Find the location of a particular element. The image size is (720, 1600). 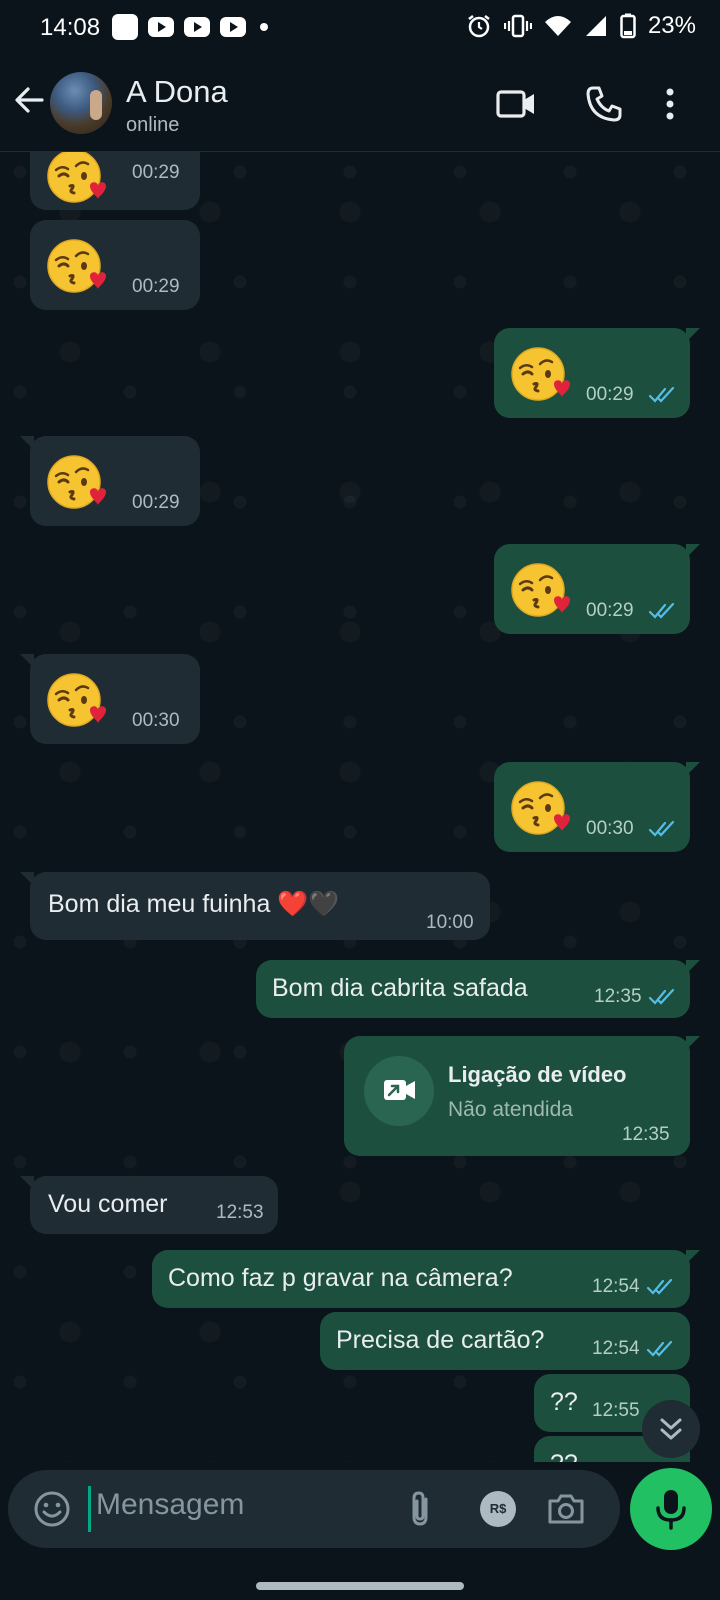

scroll-to-bottom-button is located at coordinates (671, 1429).